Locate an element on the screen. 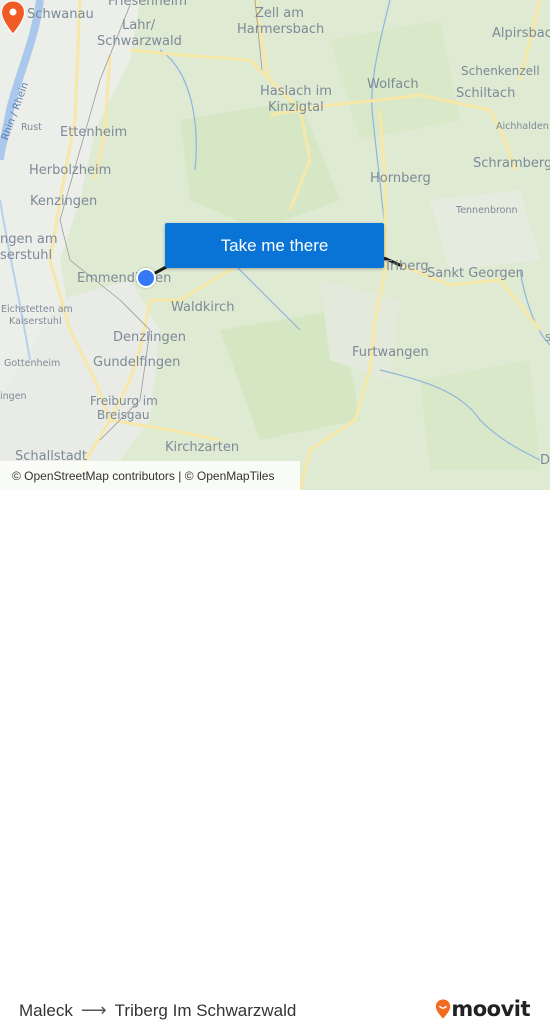 The width and height of the screenshot is (550, 1021). place-label: Ettenheim is located at coordinates (94, 132).